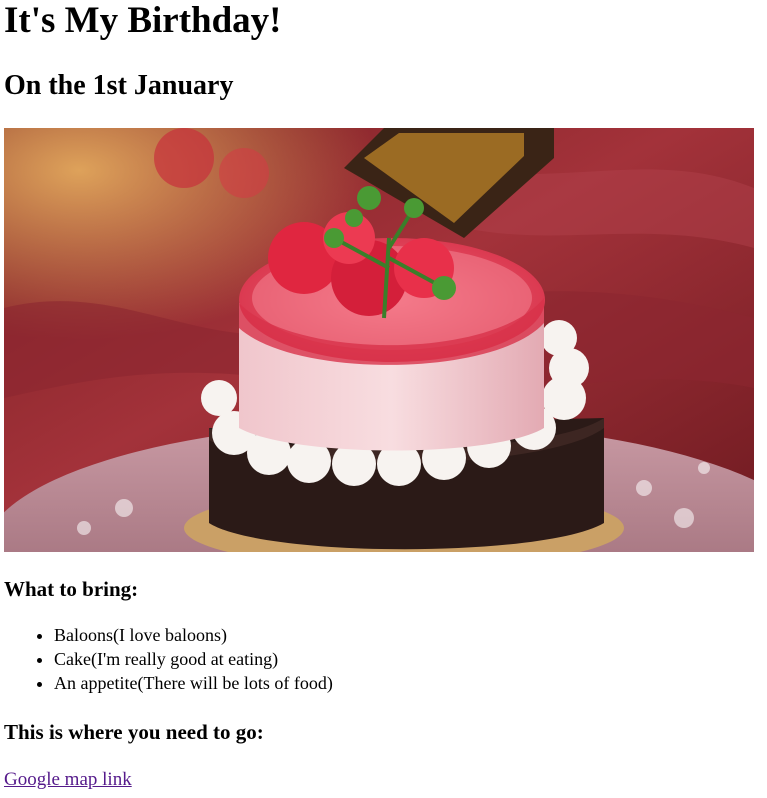 The height and width of the screenshot is (798, 767). I want to click on google-map-link: Google map link, so click(68, 780).